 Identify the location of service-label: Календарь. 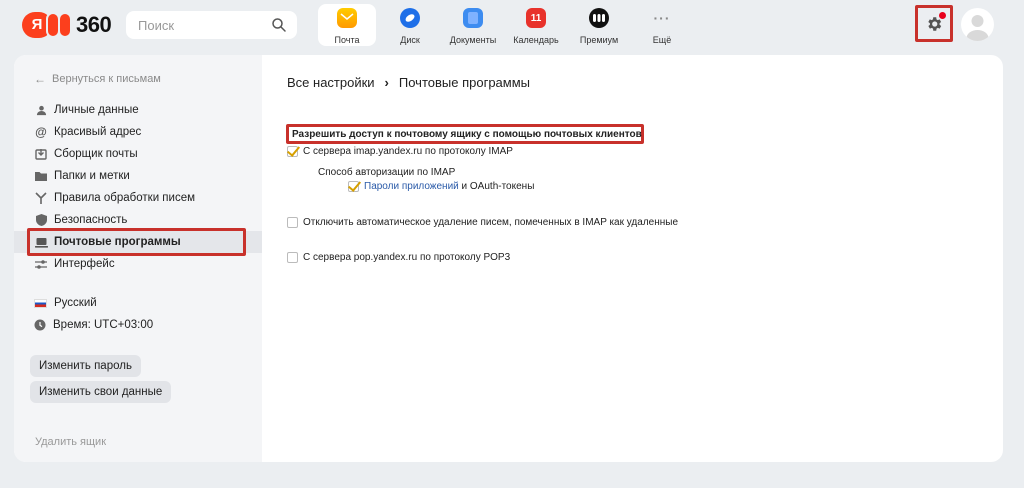
(536, 40).